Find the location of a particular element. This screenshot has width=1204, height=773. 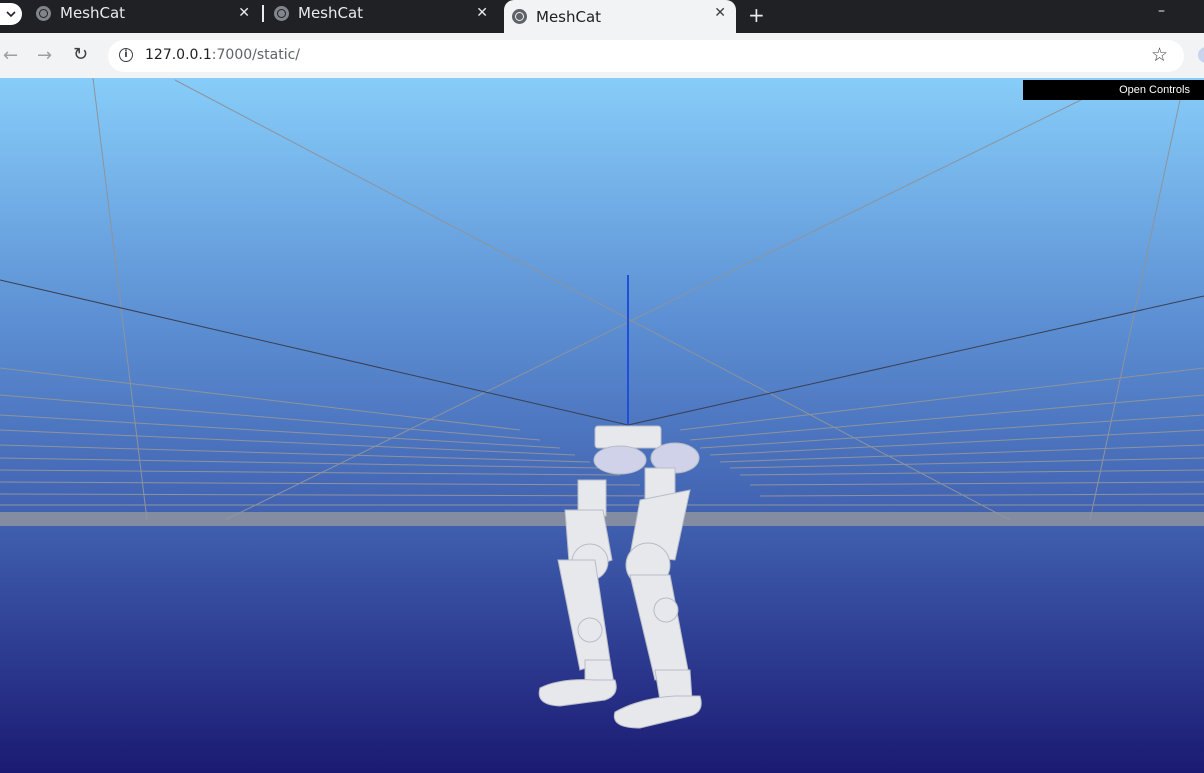

tab-search-button is located at coordinates (11, 14).